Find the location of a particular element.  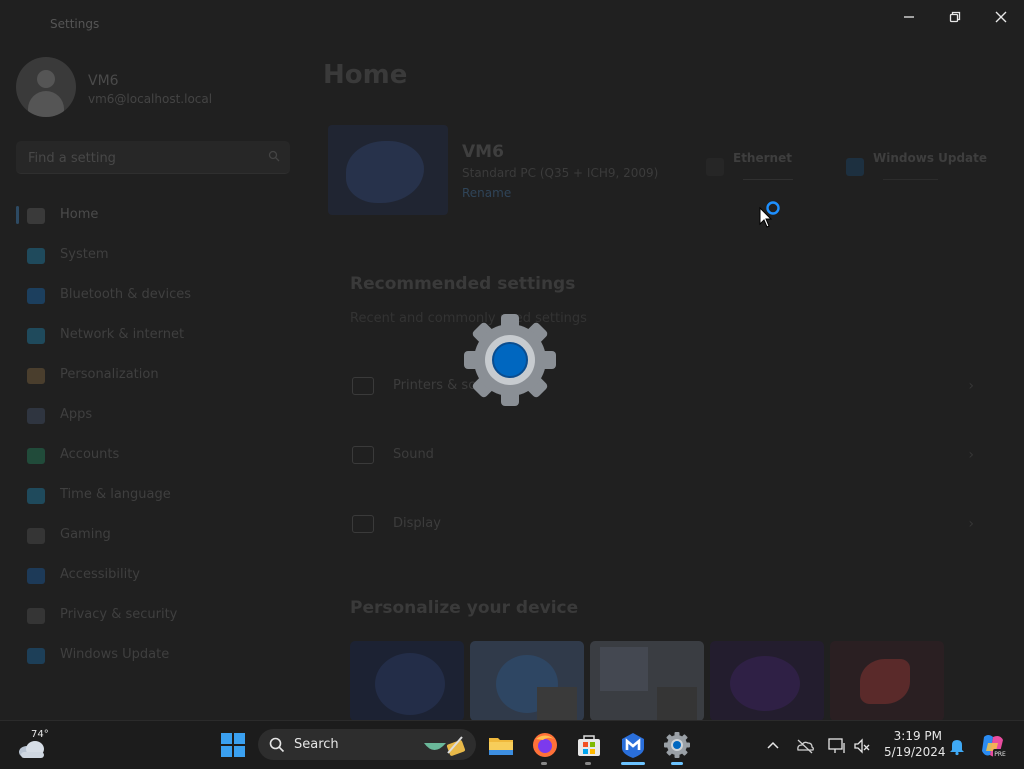

gaming-icon is located at coordinates (36, 536).